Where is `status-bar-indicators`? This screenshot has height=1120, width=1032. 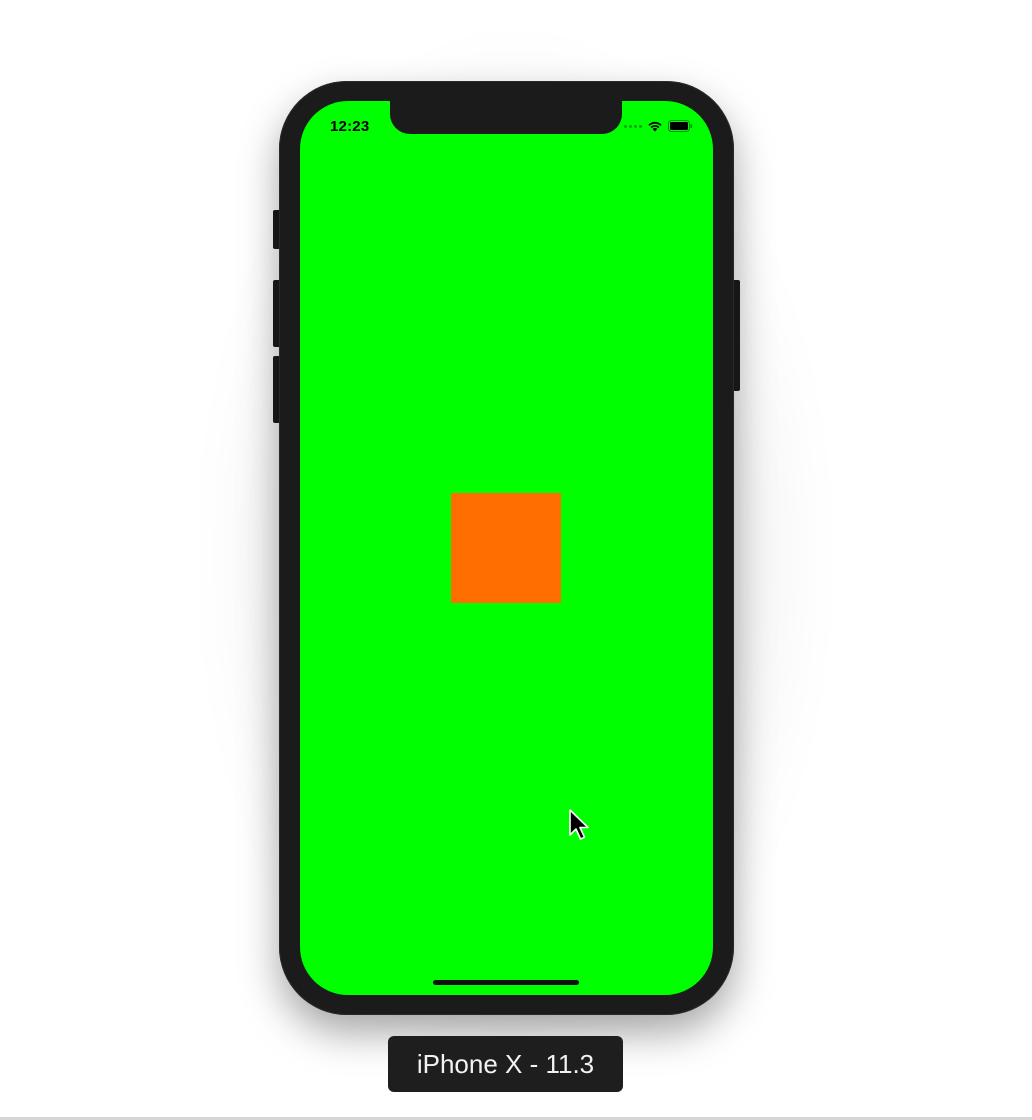
status-bar-indicators is located at coordinates (658, 126).